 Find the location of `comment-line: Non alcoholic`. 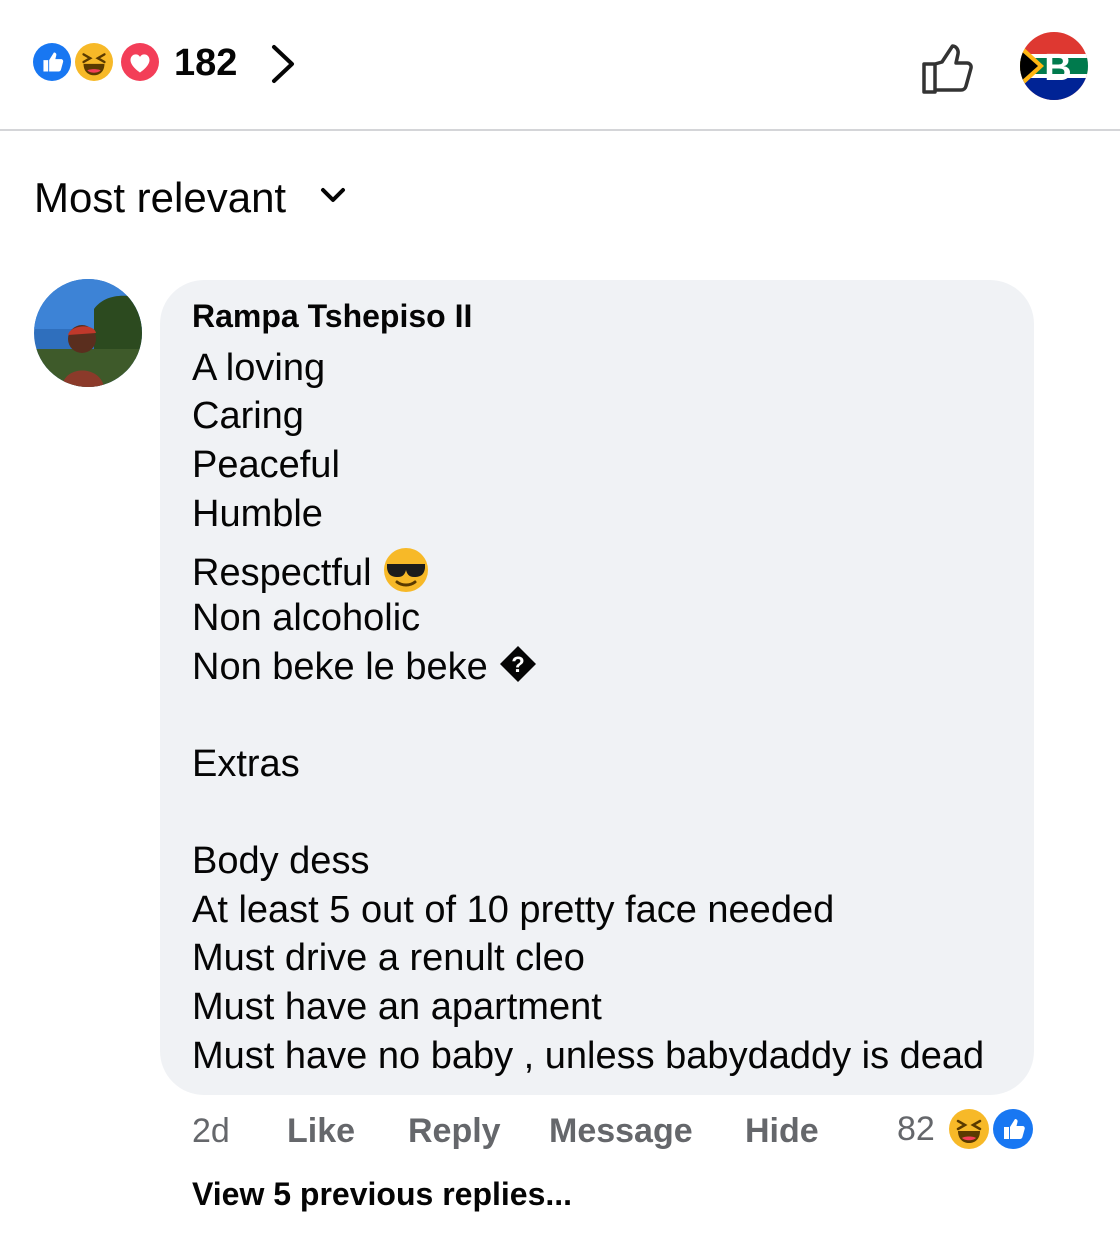

comment-line: Non alcoholic is located at coordinates (306, 618).